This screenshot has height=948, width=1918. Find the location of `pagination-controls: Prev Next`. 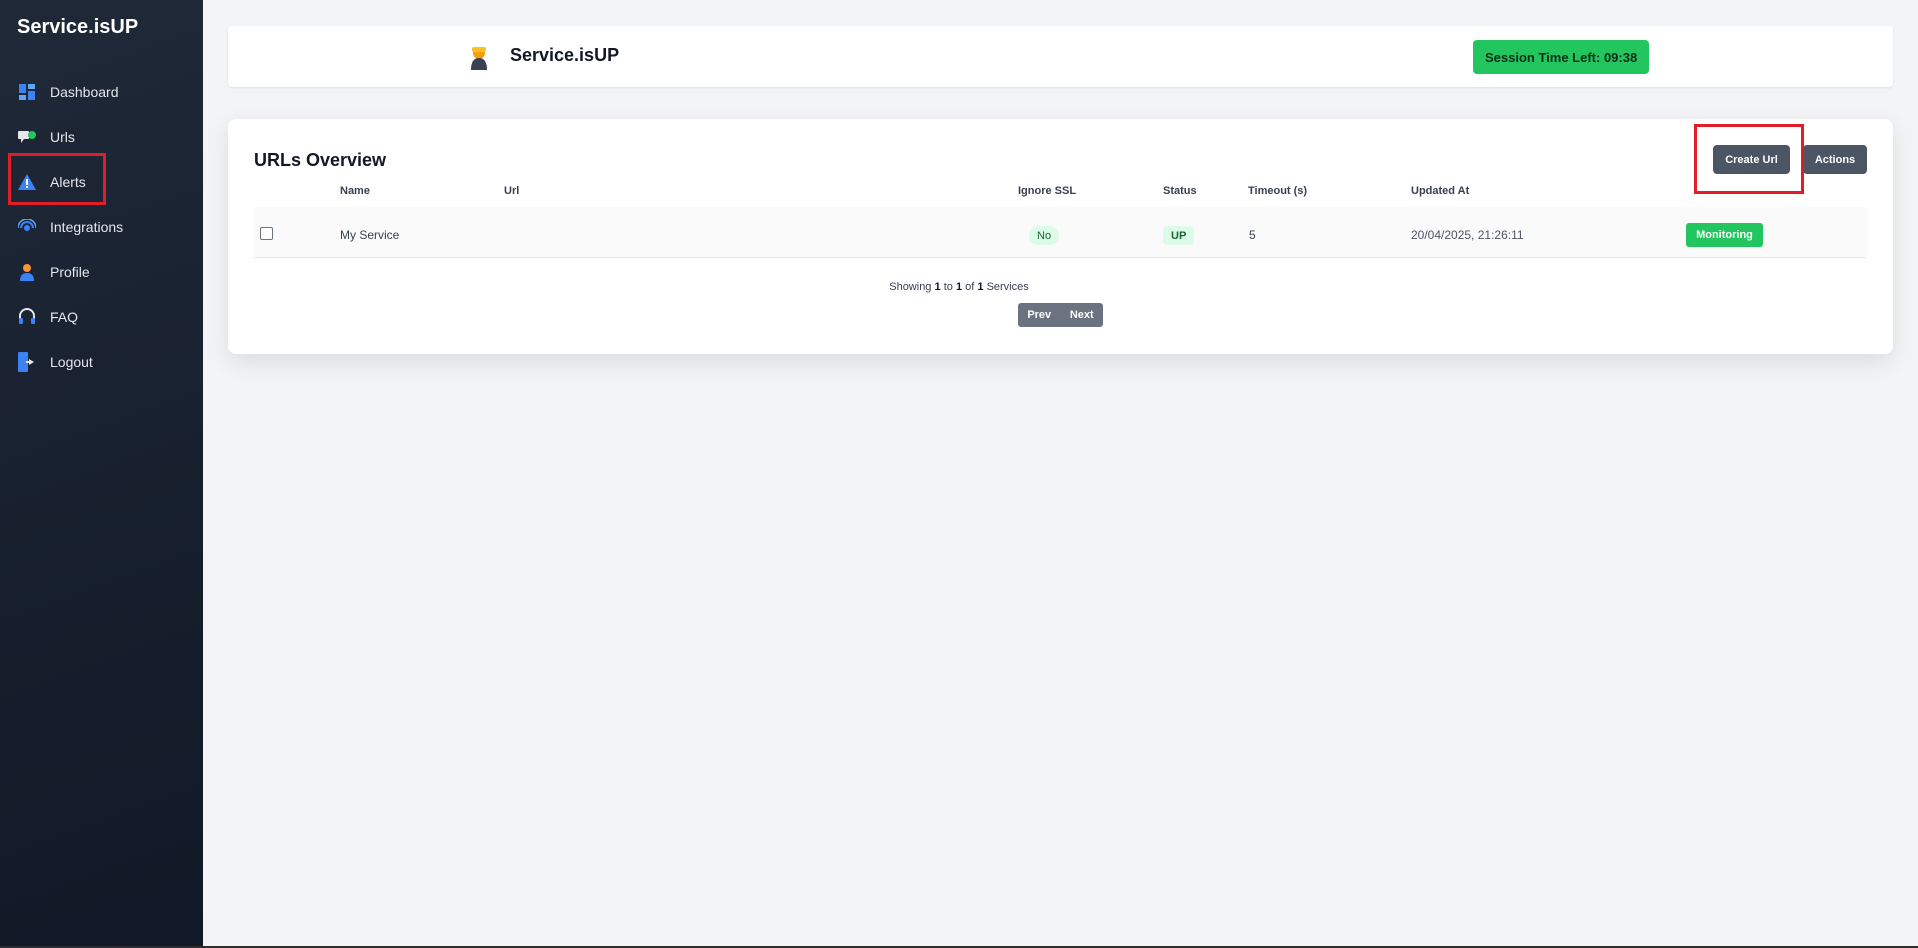

pagination-controls: Prev Next is located at coordinates (1060, 315).